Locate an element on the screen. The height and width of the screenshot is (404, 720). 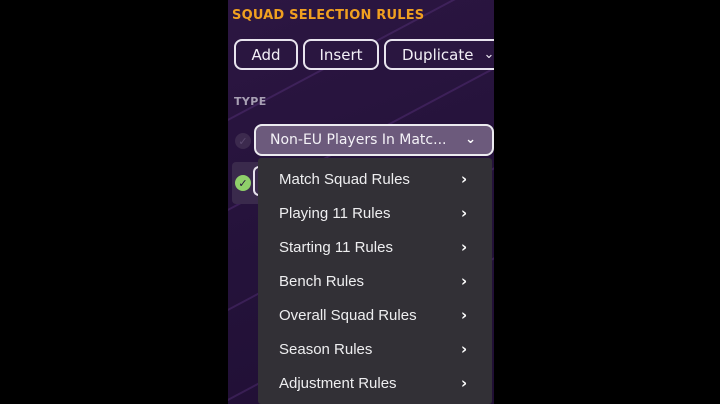
add-button: Add is located at coordinates (266, 54).